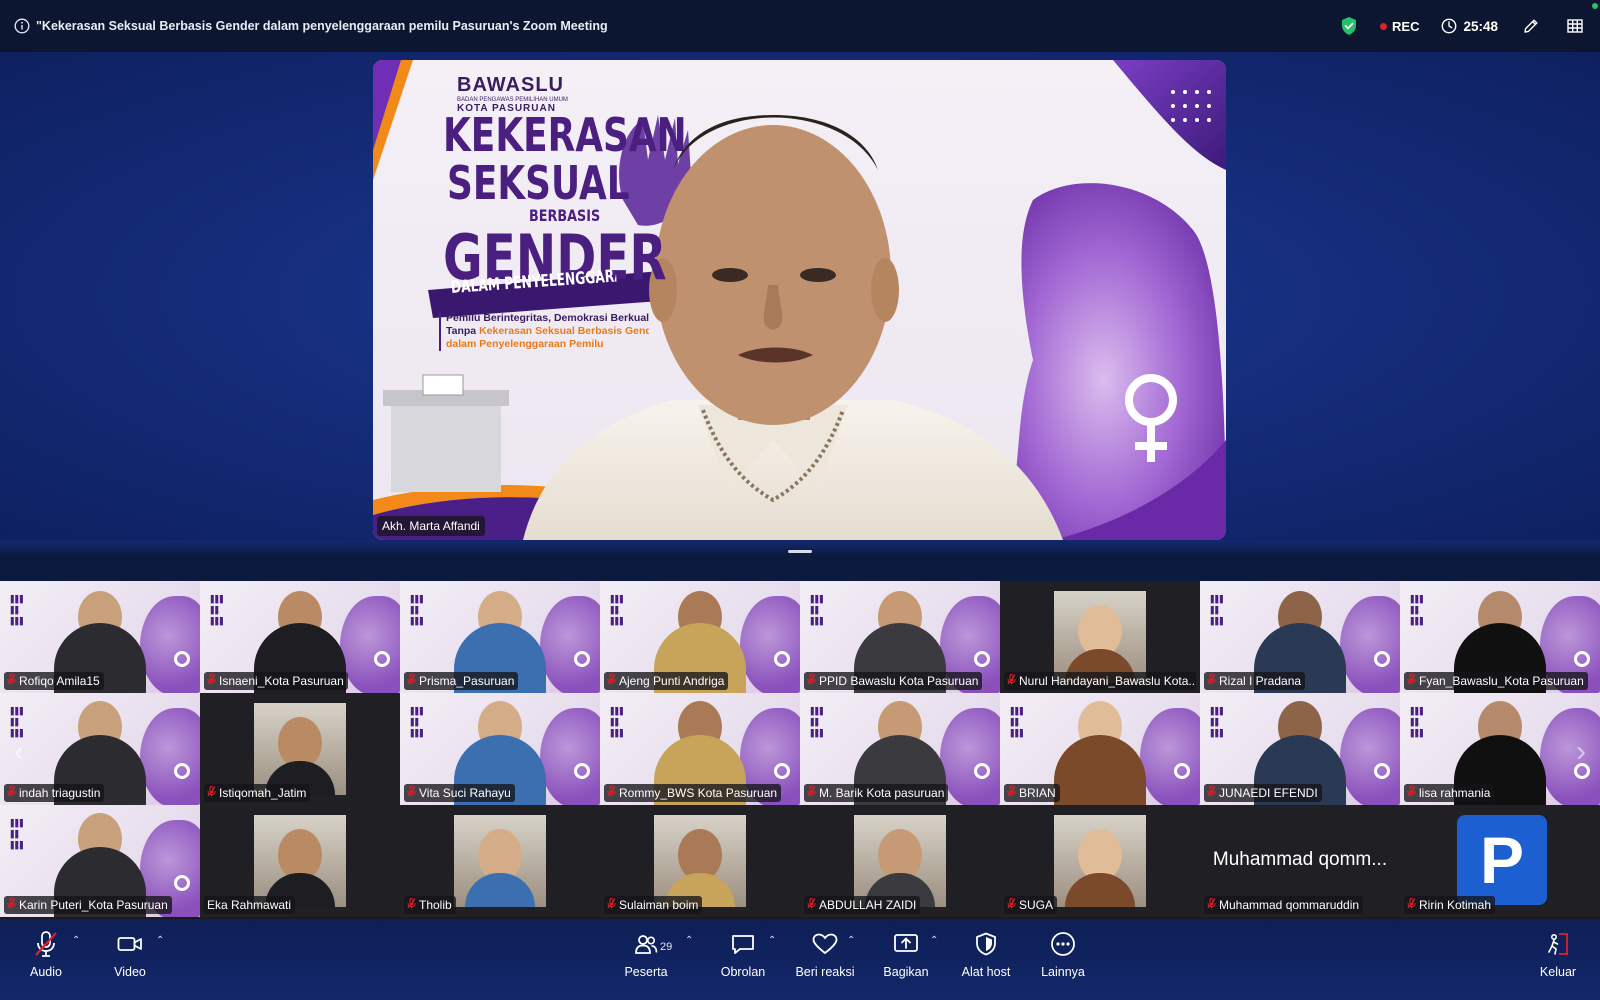 The width and height of the screenshot is (1600, 1000). I want to click on participant-tile: ▮▮▮ ▮▮ ▮▮▮ indah triagustin, so click(100, 749).